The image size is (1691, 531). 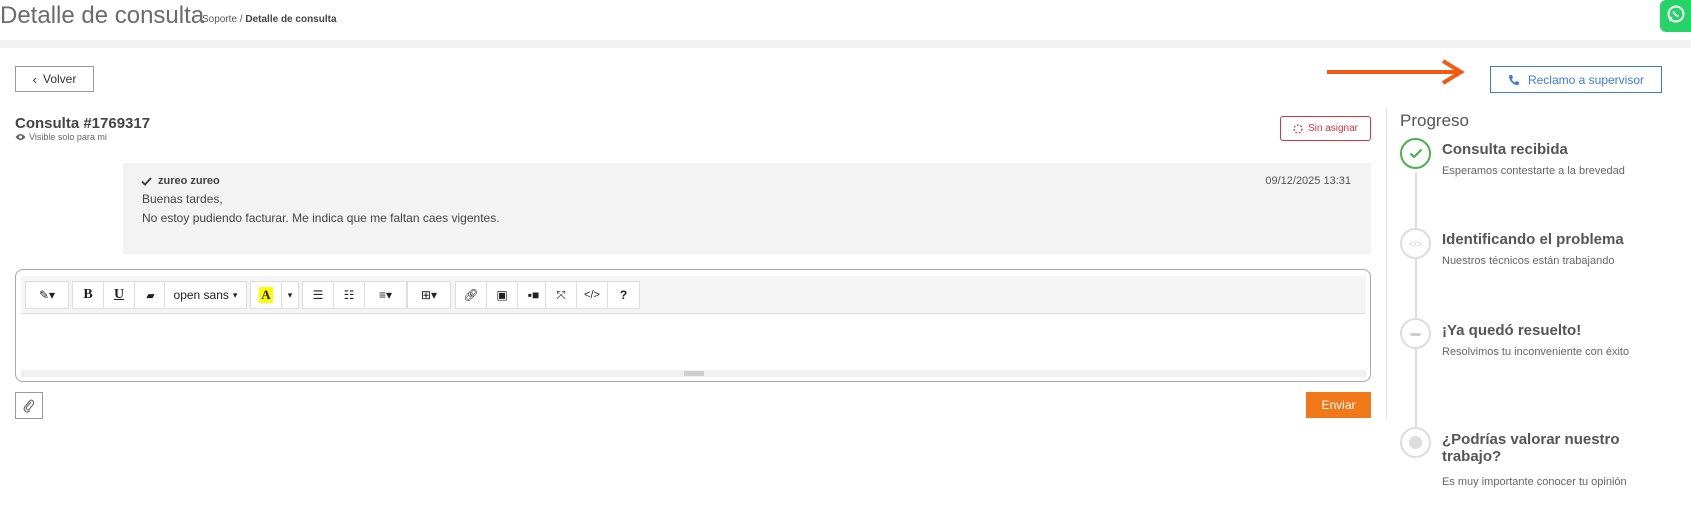 I want to click on status-badge-label: Sin asignar, so click(x=1333, y=128).